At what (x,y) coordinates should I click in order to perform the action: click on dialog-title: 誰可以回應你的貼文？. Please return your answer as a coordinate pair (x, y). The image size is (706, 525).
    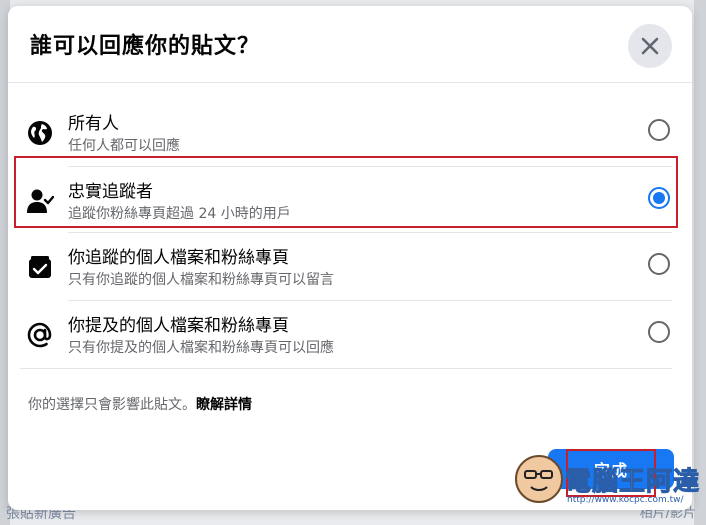
    Looking at the image, I should click on (145, 46).